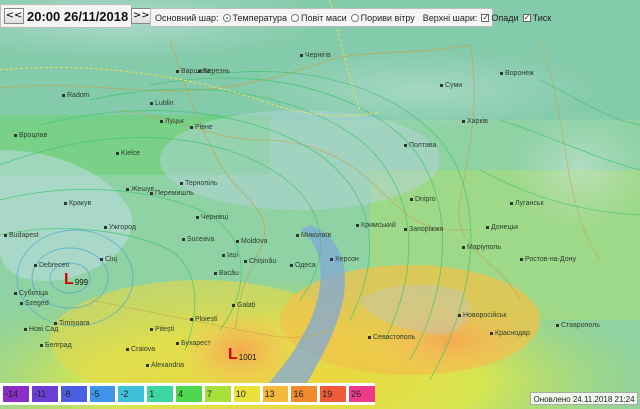 Image resolution: width=640 pixels, height=409 pixels. What do you see at coordinates (172, 193) in the screenshot?
I see `city-label: Перемишль` at bounding box center [172, 193].